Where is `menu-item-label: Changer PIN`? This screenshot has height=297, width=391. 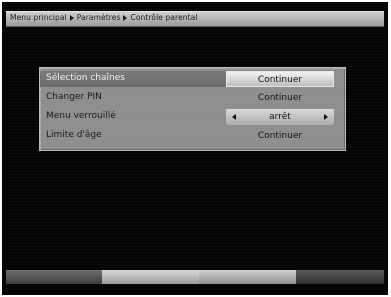
menu-item-label: Changer PIN is located at coordinates (74, 97).